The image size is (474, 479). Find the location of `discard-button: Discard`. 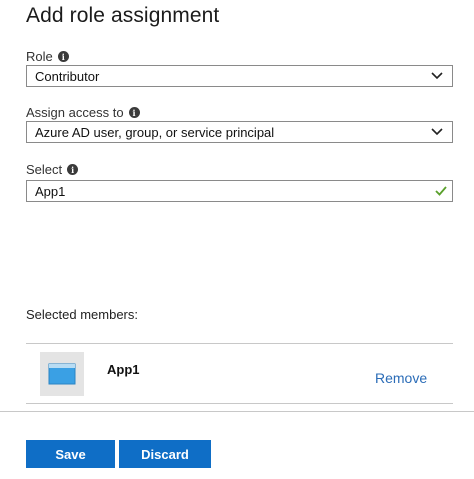

discard-button: Discard is located at coordinates (165, 454).